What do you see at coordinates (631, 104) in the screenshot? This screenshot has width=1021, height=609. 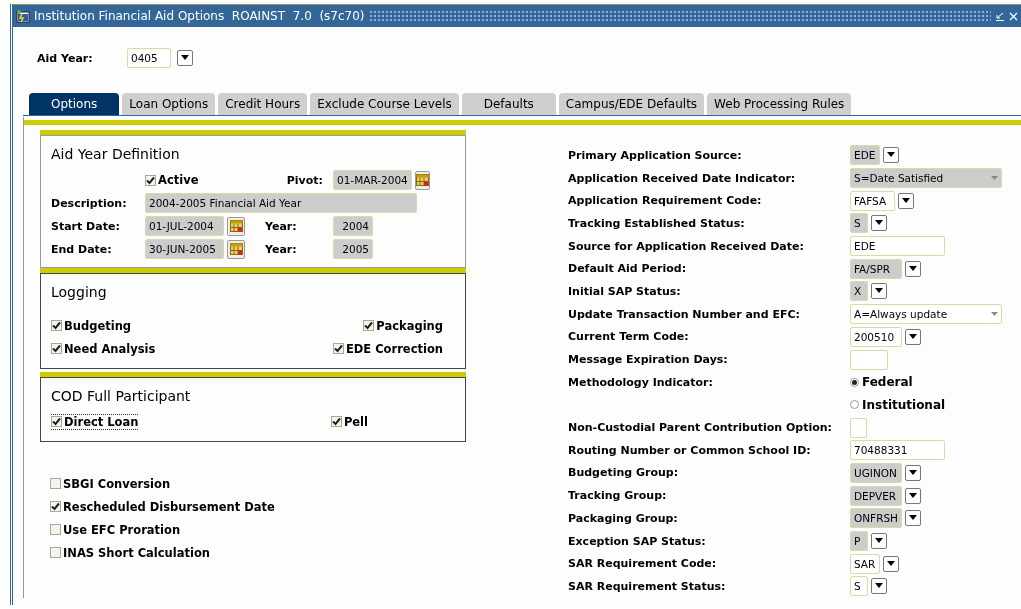 I see `tab: Campus/EDE Defaults` at bounding box center [631, 104].